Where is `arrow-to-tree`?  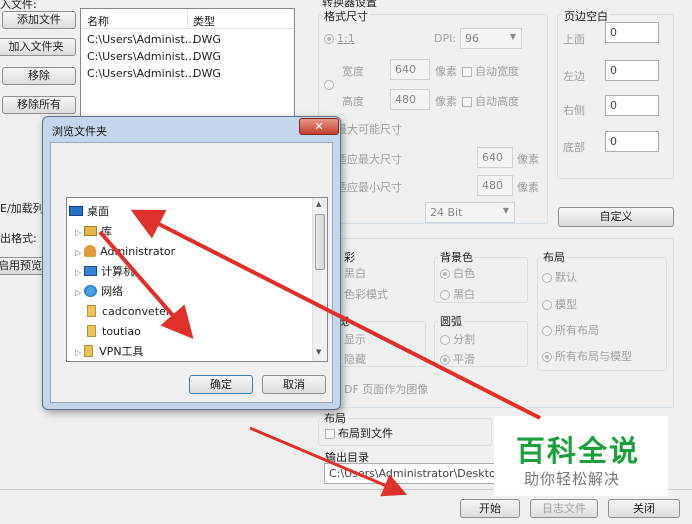 arrow-to-tree is located at coordinates (146, 285).